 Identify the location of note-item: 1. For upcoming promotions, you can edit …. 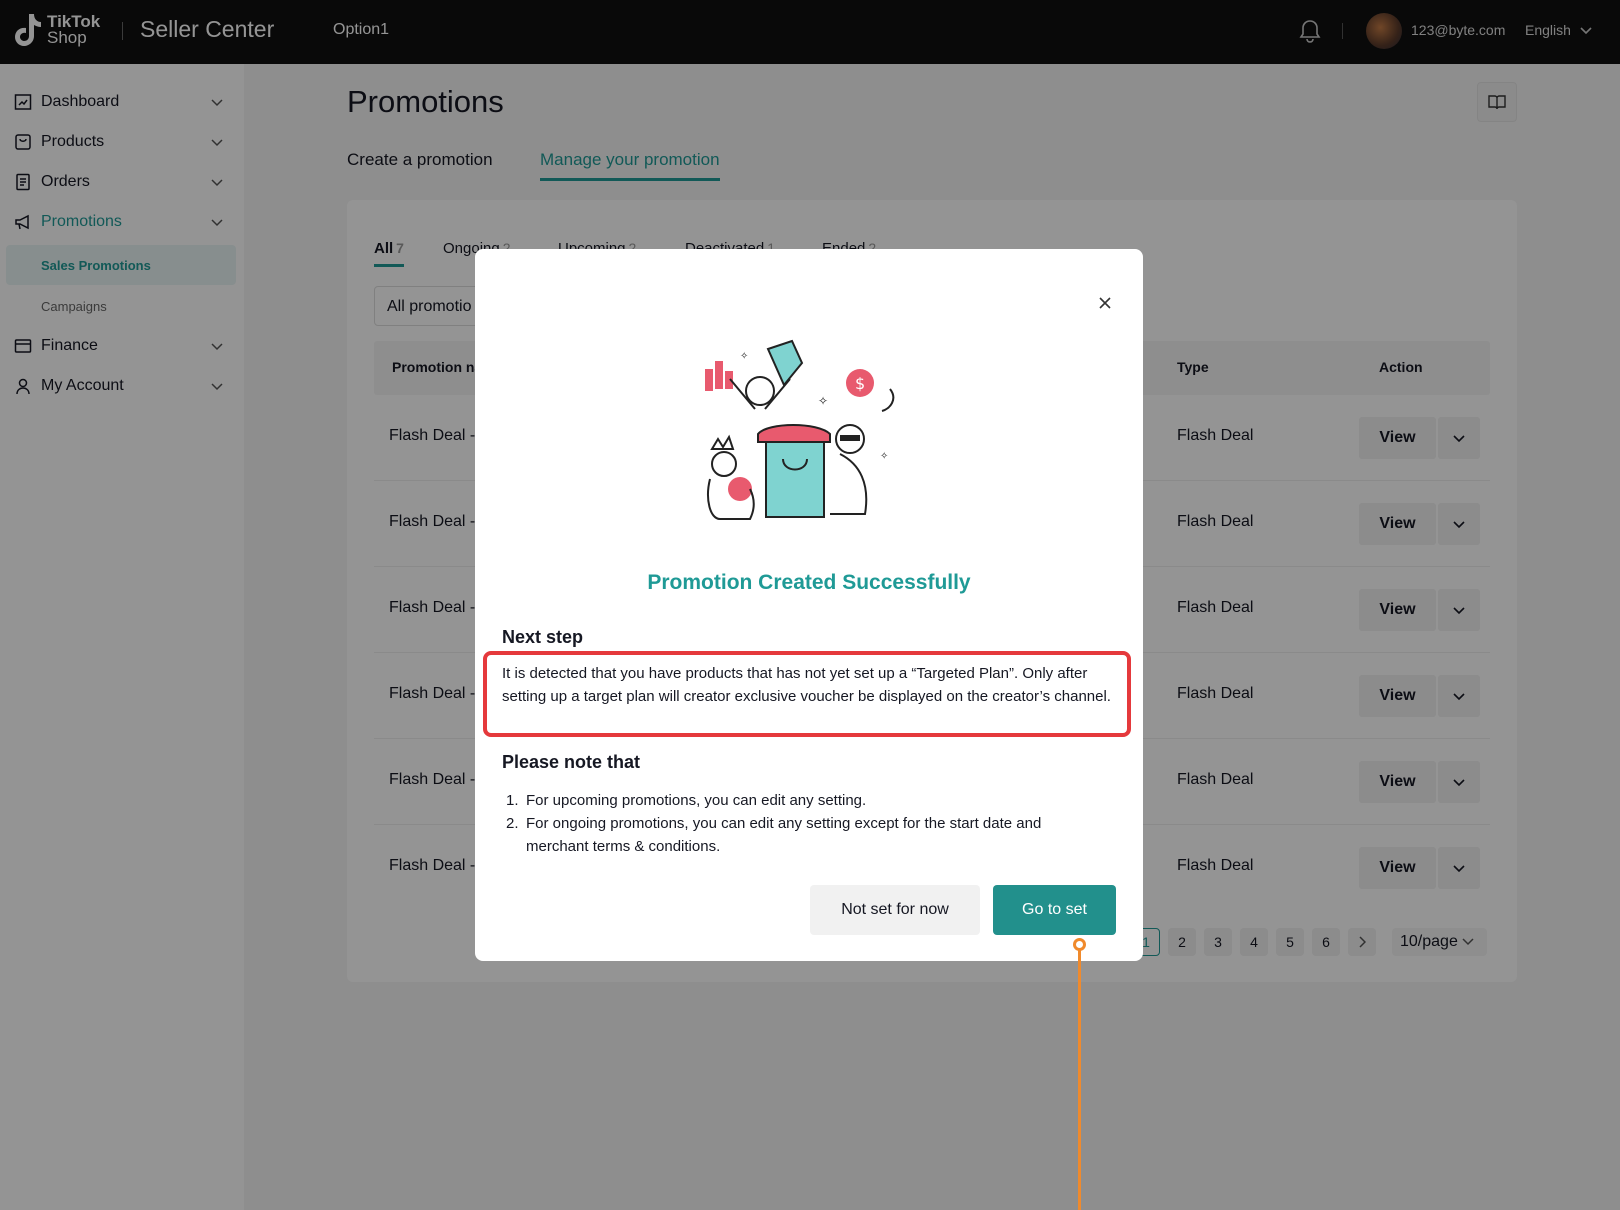
(686, 800).